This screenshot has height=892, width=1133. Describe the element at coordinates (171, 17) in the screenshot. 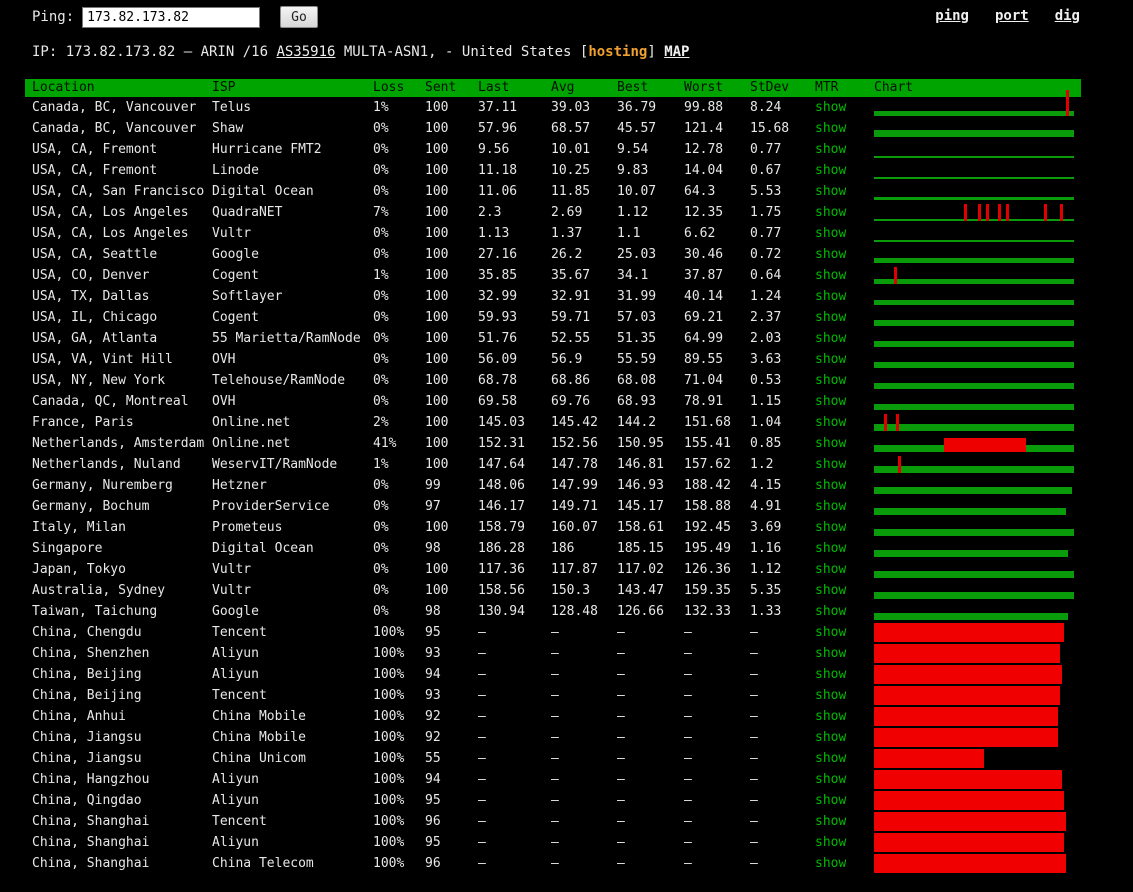

I see `ping-target-input` at that location.